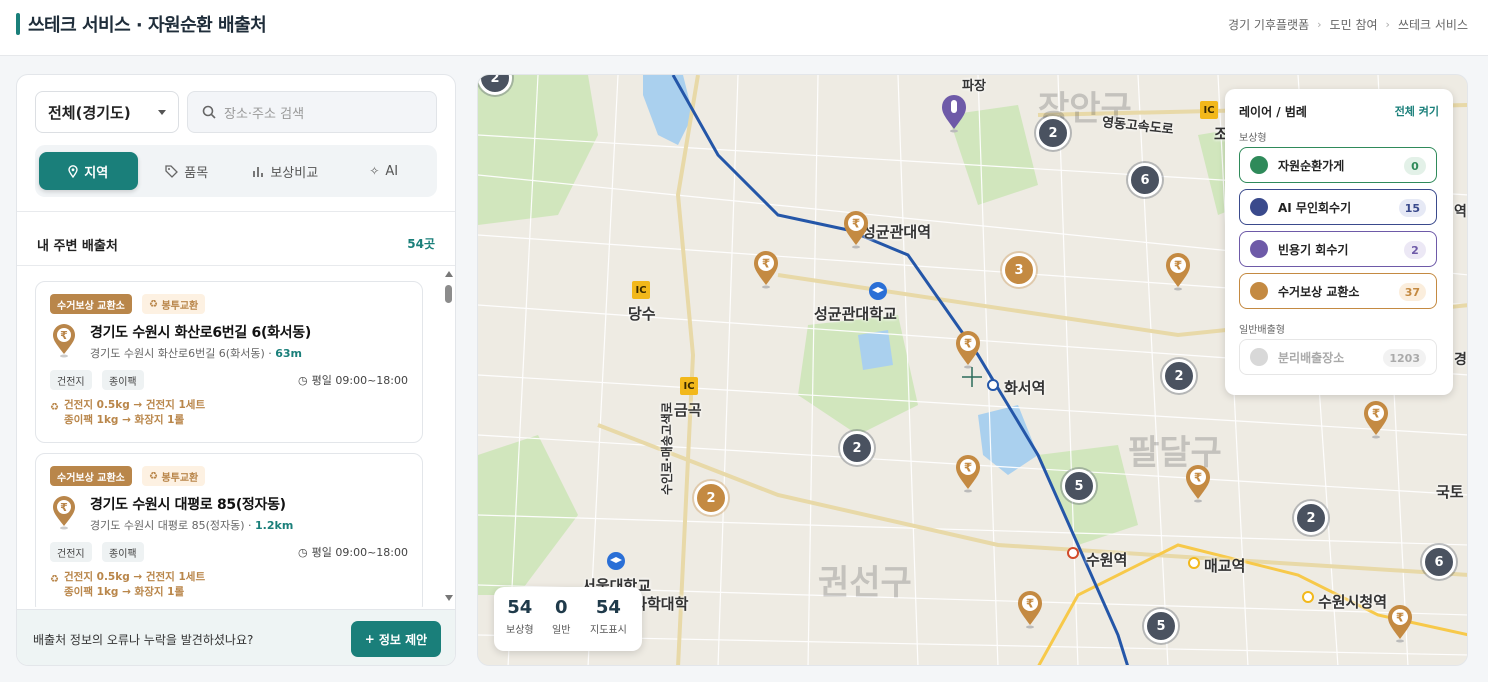 This screenshot has height=682, width=1488. What do you see at coordinates (89, 112) in the screenshot?
I see `region-select-value: 전체(경기도)` at bounding box center [89, 112].